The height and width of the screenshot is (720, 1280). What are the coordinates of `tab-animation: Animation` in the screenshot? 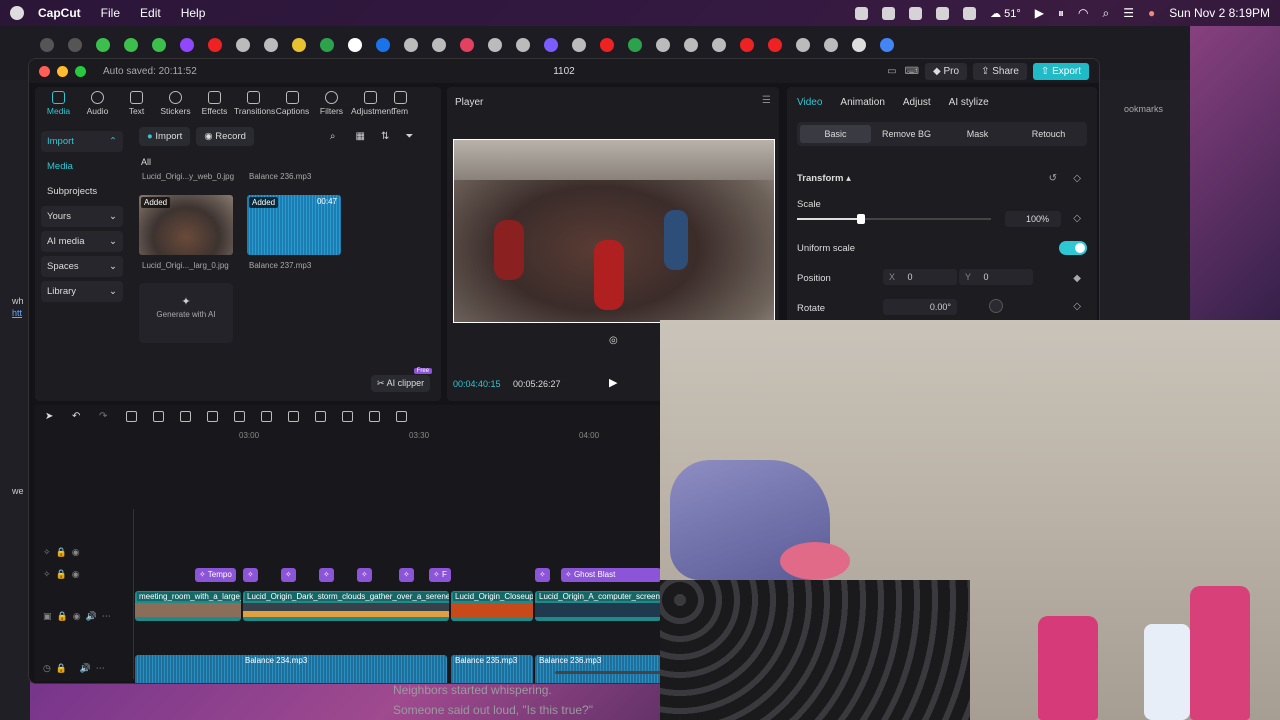 It's located at (862, 102).